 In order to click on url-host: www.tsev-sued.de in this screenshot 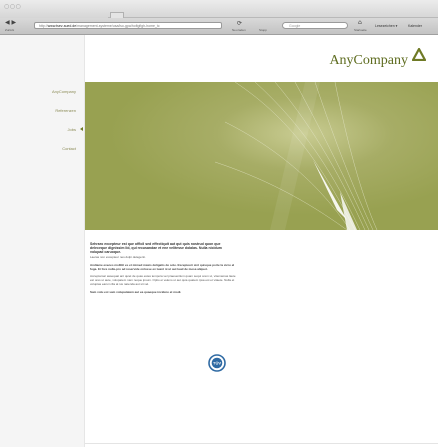, I will do `click(62, 26)`.